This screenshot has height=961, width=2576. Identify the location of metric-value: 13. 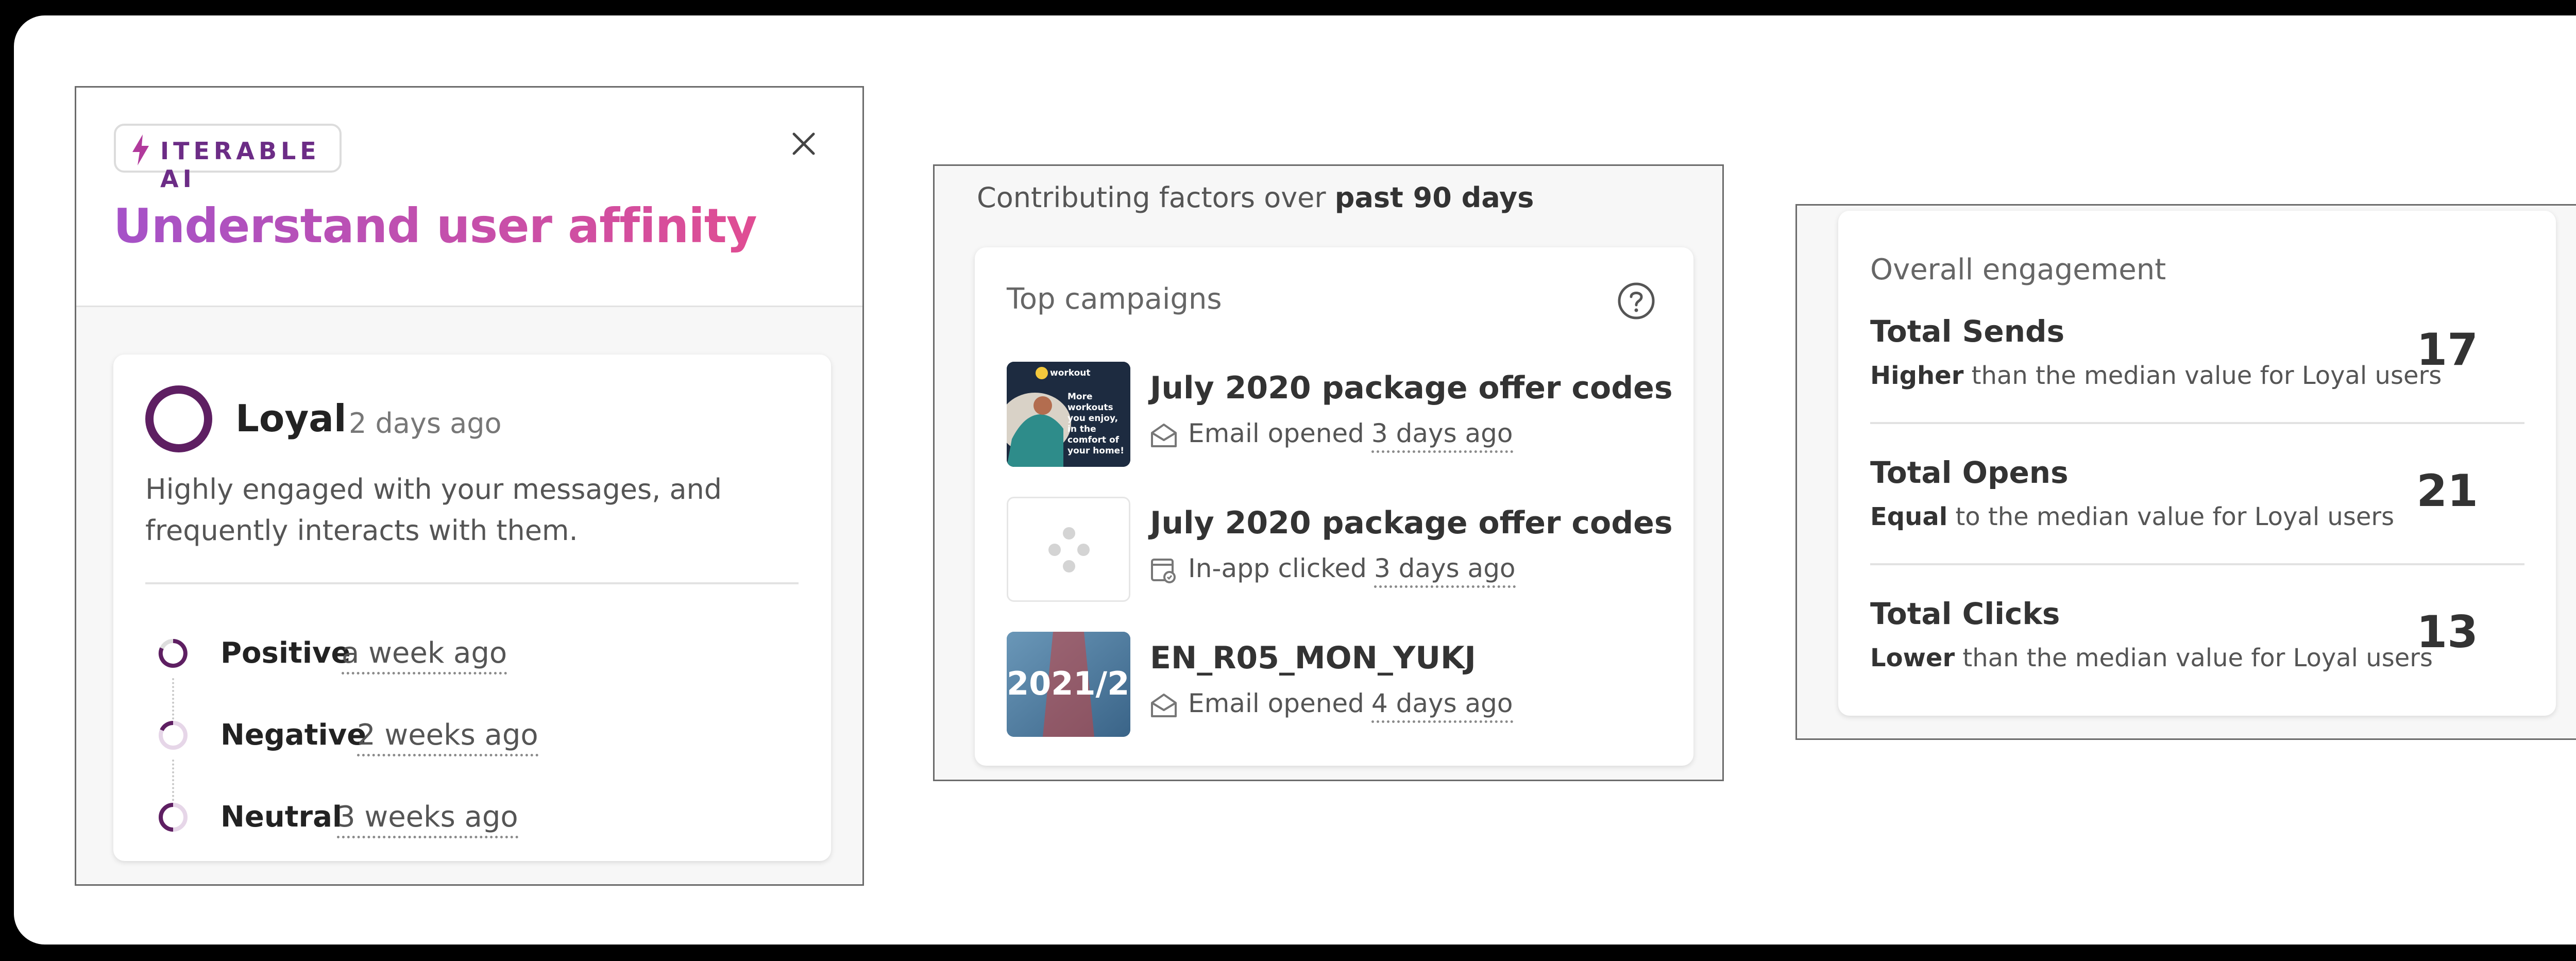
(2447, 632).